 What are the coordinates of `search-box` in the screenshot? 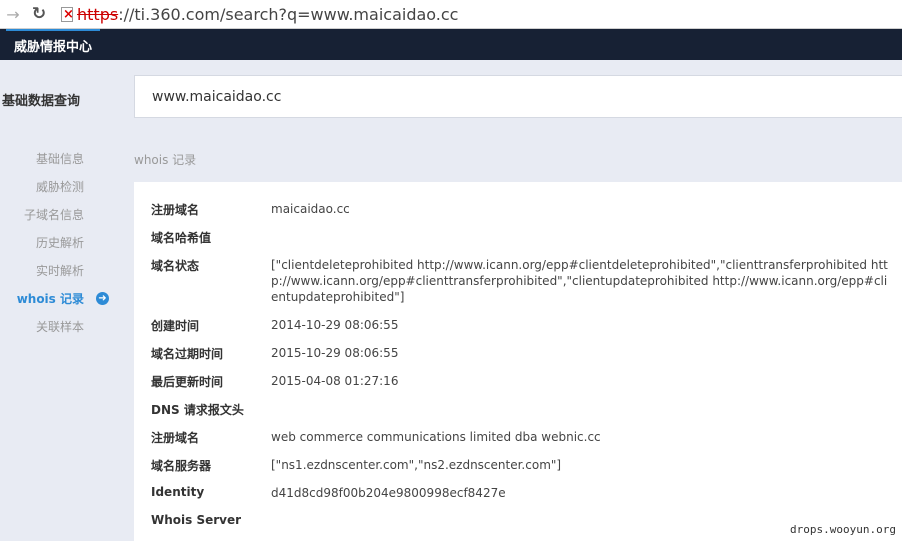 It's located at (518, 96).